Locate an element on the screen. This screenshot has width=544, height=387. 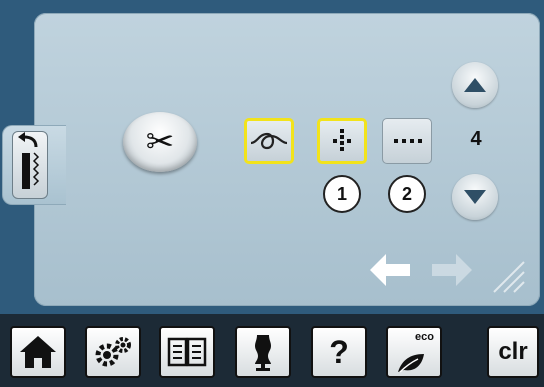
setup-button is located at coordinates (113, 352).